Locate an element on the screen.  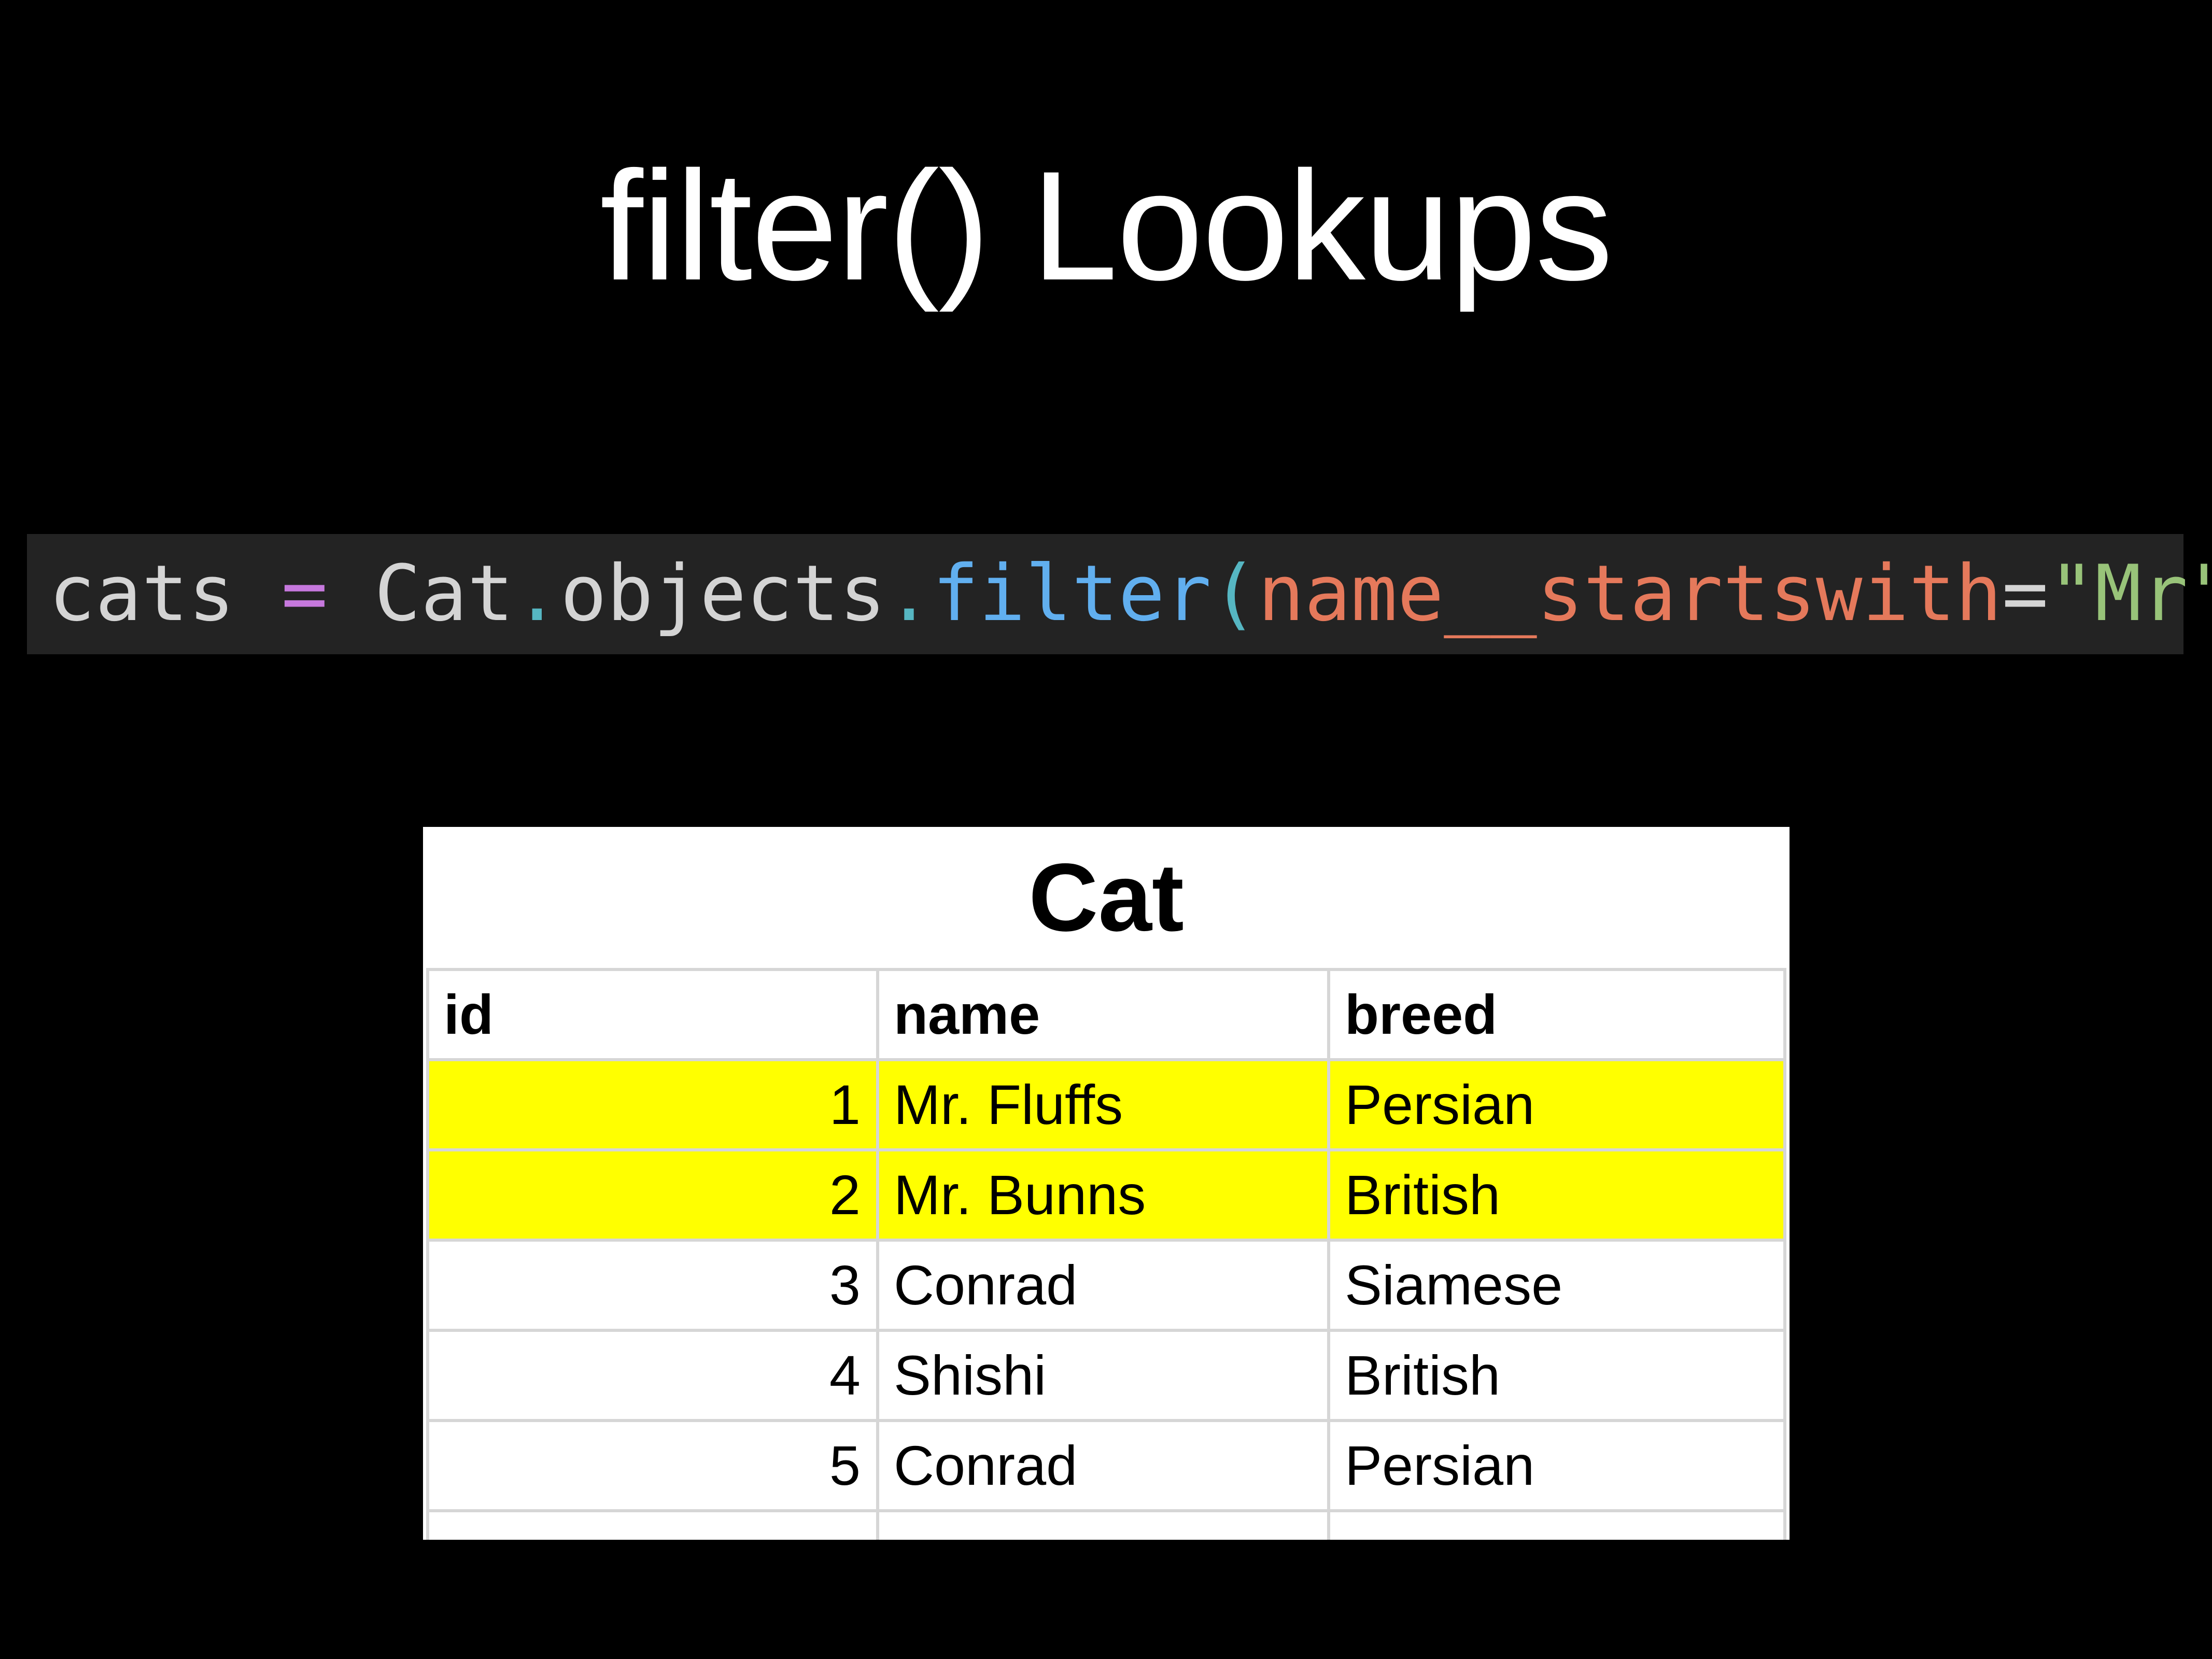
code-token-paren-open: ( is located at coordinates (1234, 594).